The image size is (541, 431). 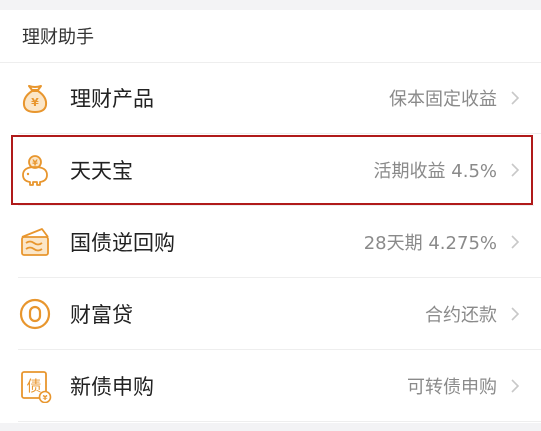 What do you see at coordinates (270, 36) in the screenshot?
I see `section-header: 理财助手` at bounding box center [270, 36].